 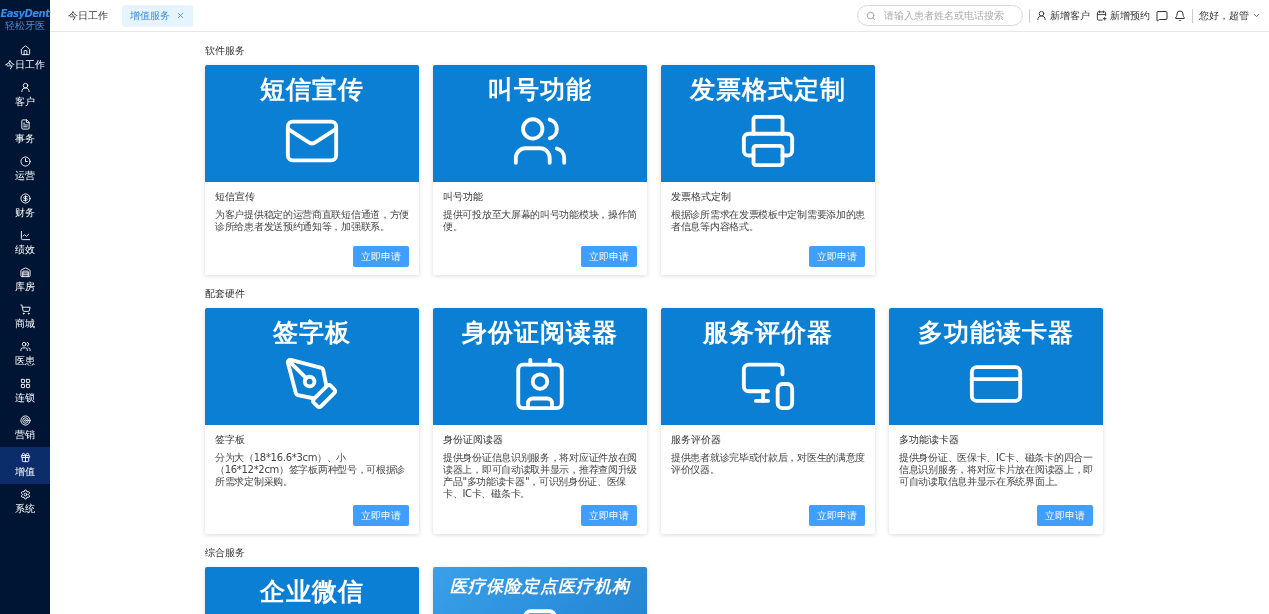 I want to click on card-title: 多功能读卡器, so click(x=929, y=440).